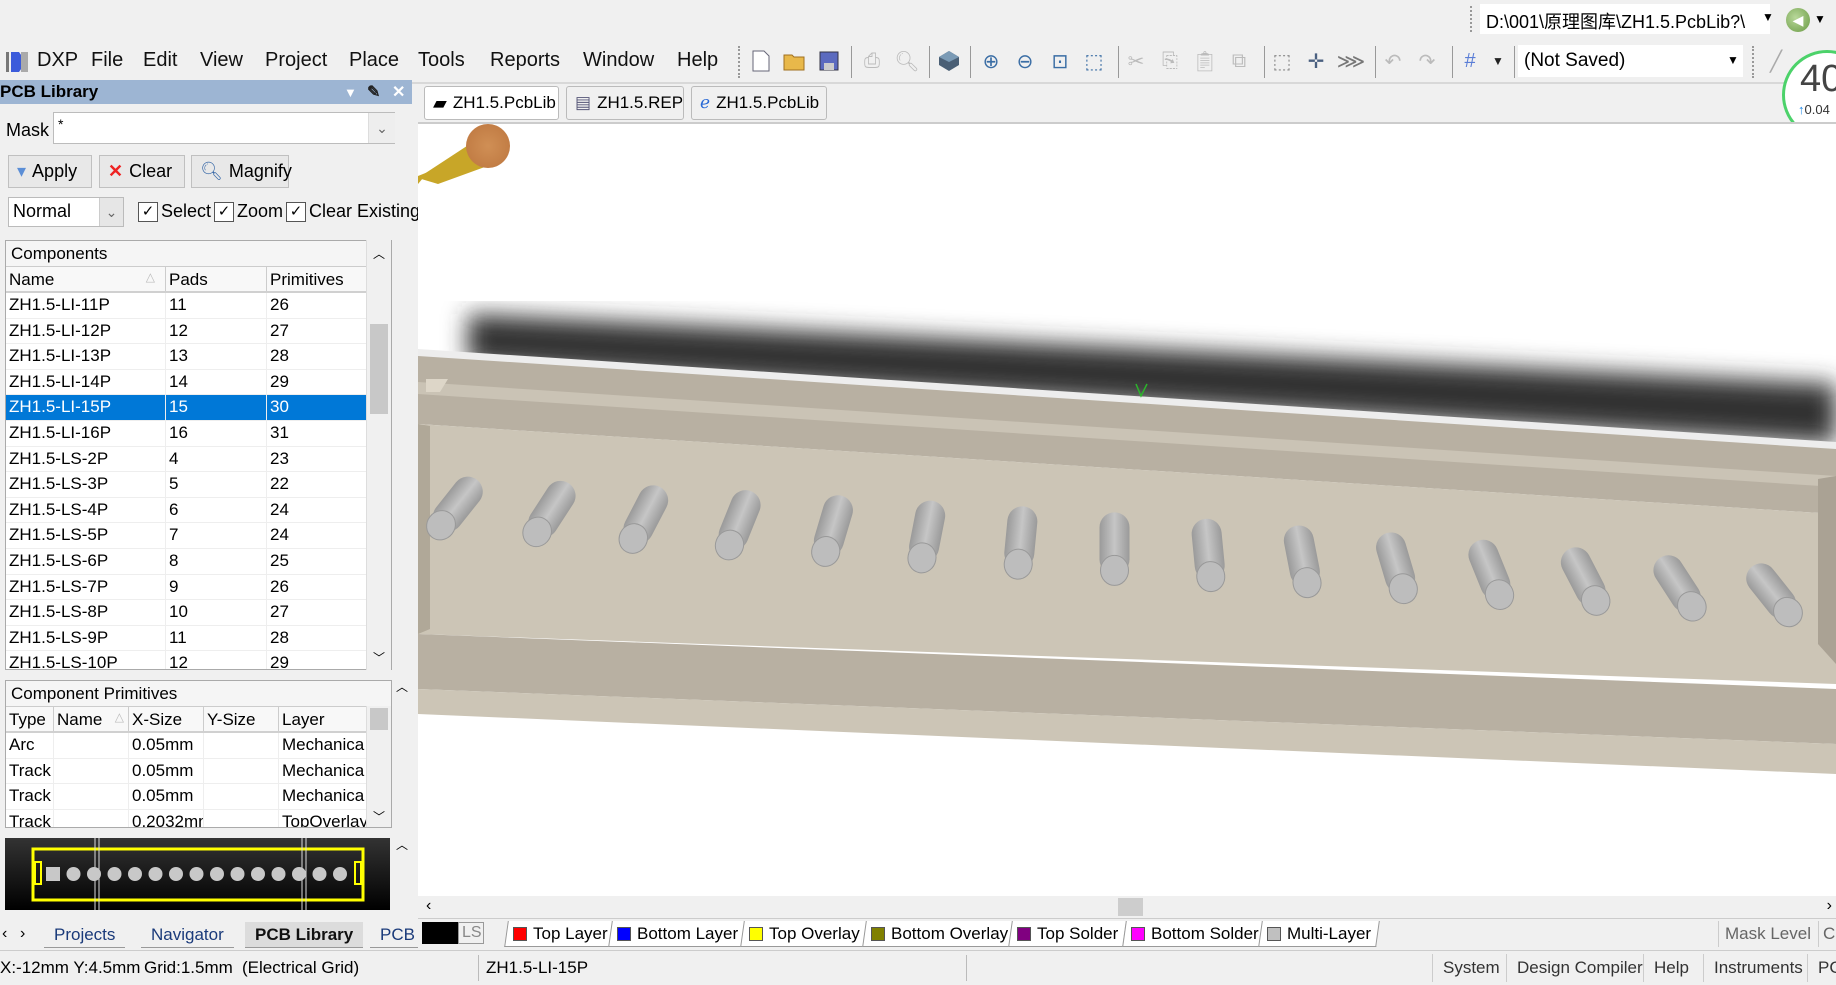 The height and width of the screenshot is (985, 1836). I want to click on footprint-preview, so click(197, 874).